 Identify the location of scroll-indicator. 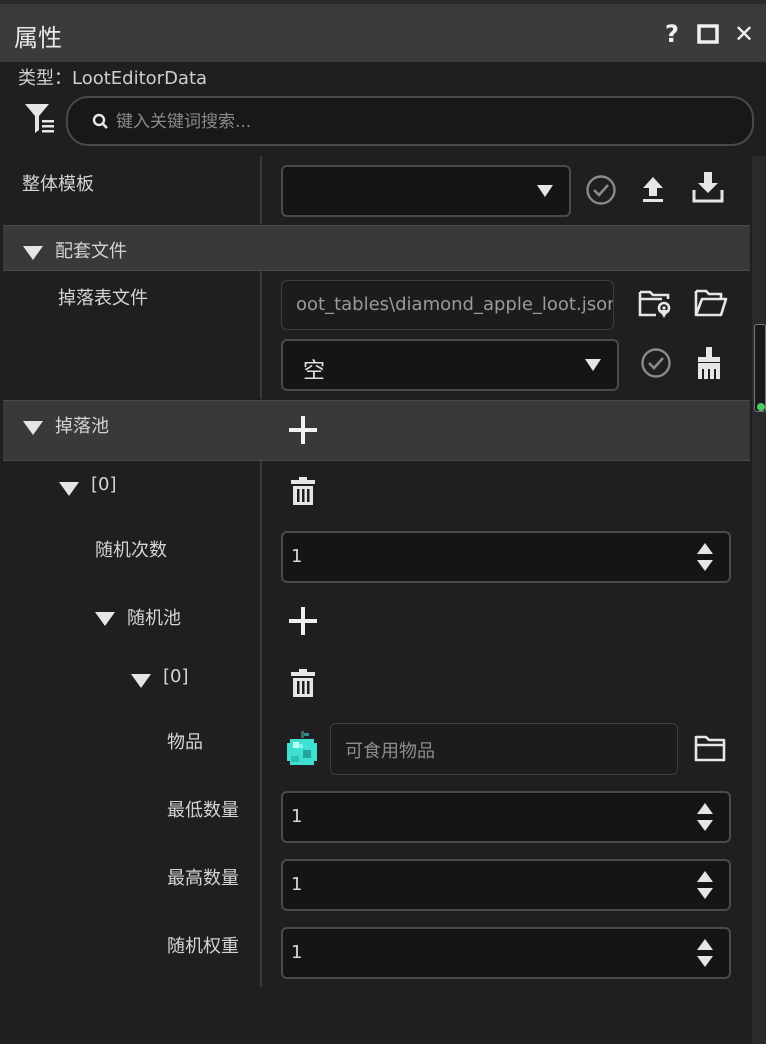
(761, 407).